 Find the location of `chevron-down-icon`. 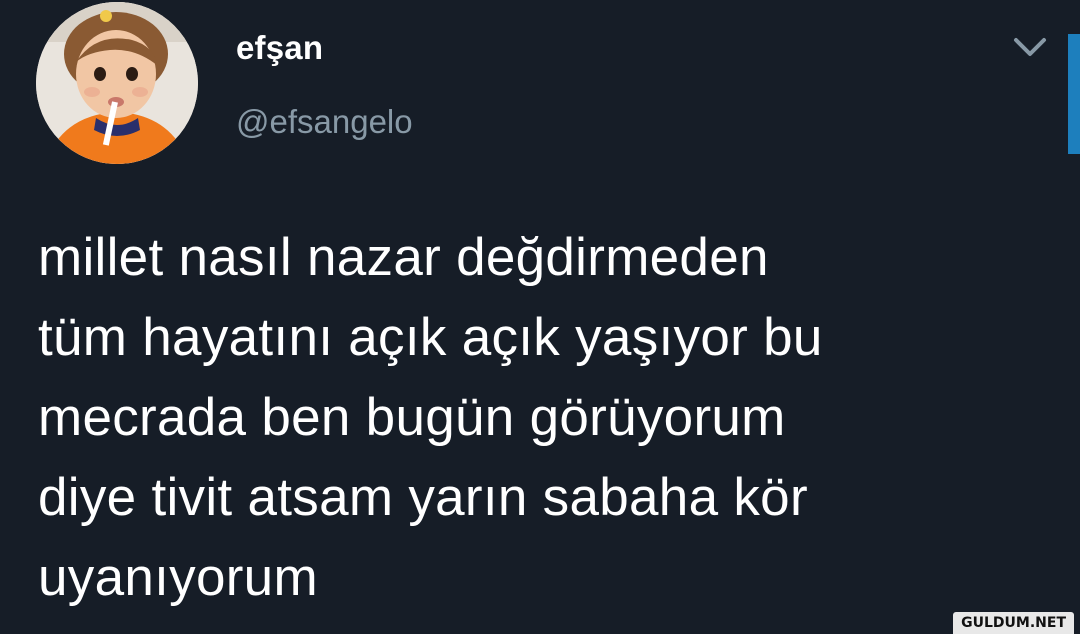

chevron-down-icon is located at coordinates (1030, 47).